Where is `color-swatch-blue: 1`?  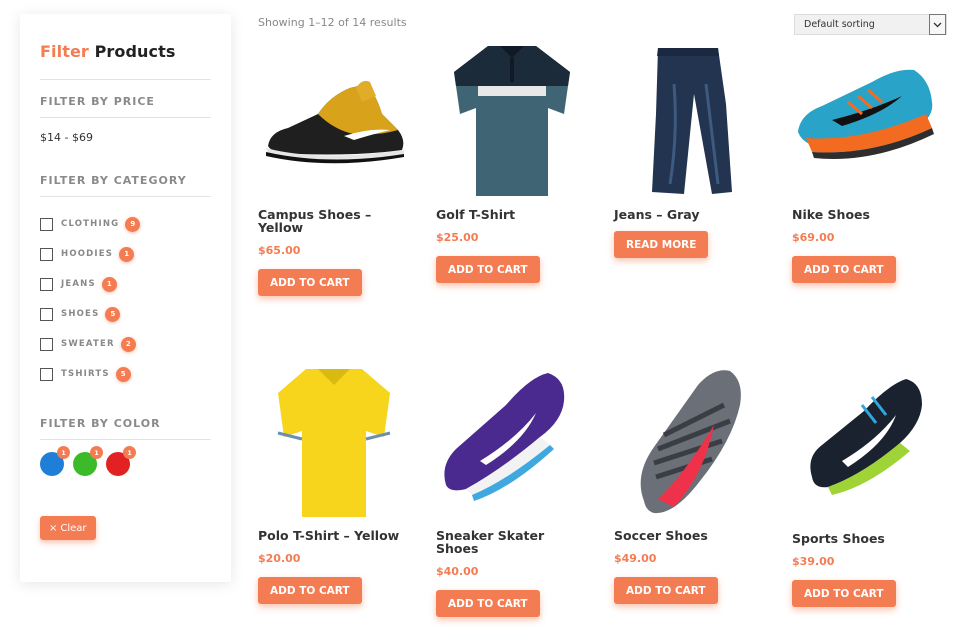 color-swatch-blue: 1 is located at coordinates (55, 461).